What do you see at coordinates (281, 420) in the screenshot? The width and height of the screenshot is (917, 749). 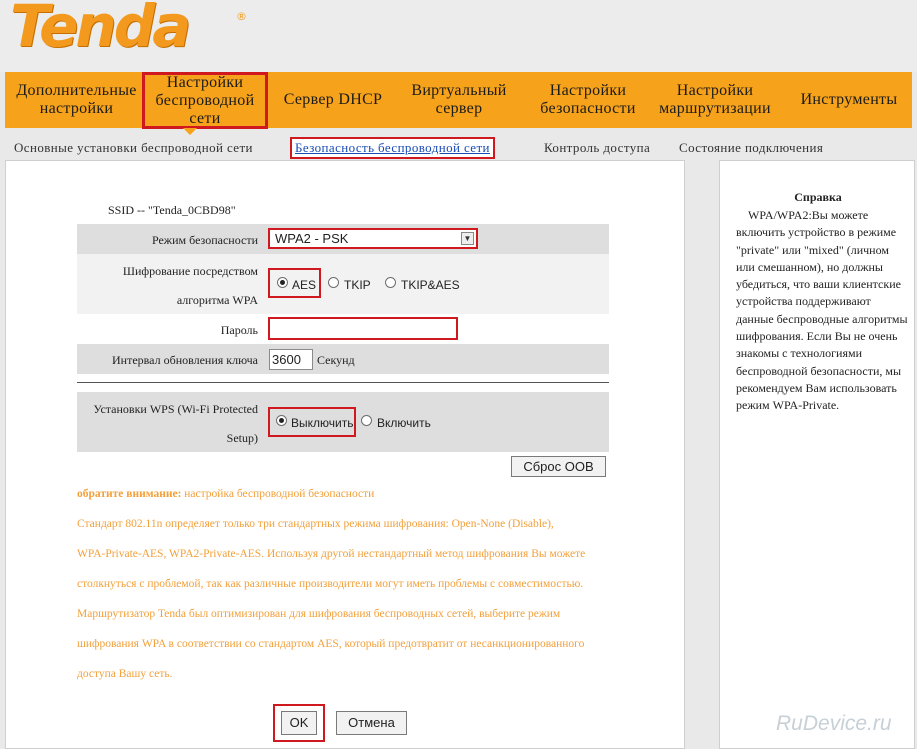 I see `wps-off-radio` at bounding box center [281, 420].